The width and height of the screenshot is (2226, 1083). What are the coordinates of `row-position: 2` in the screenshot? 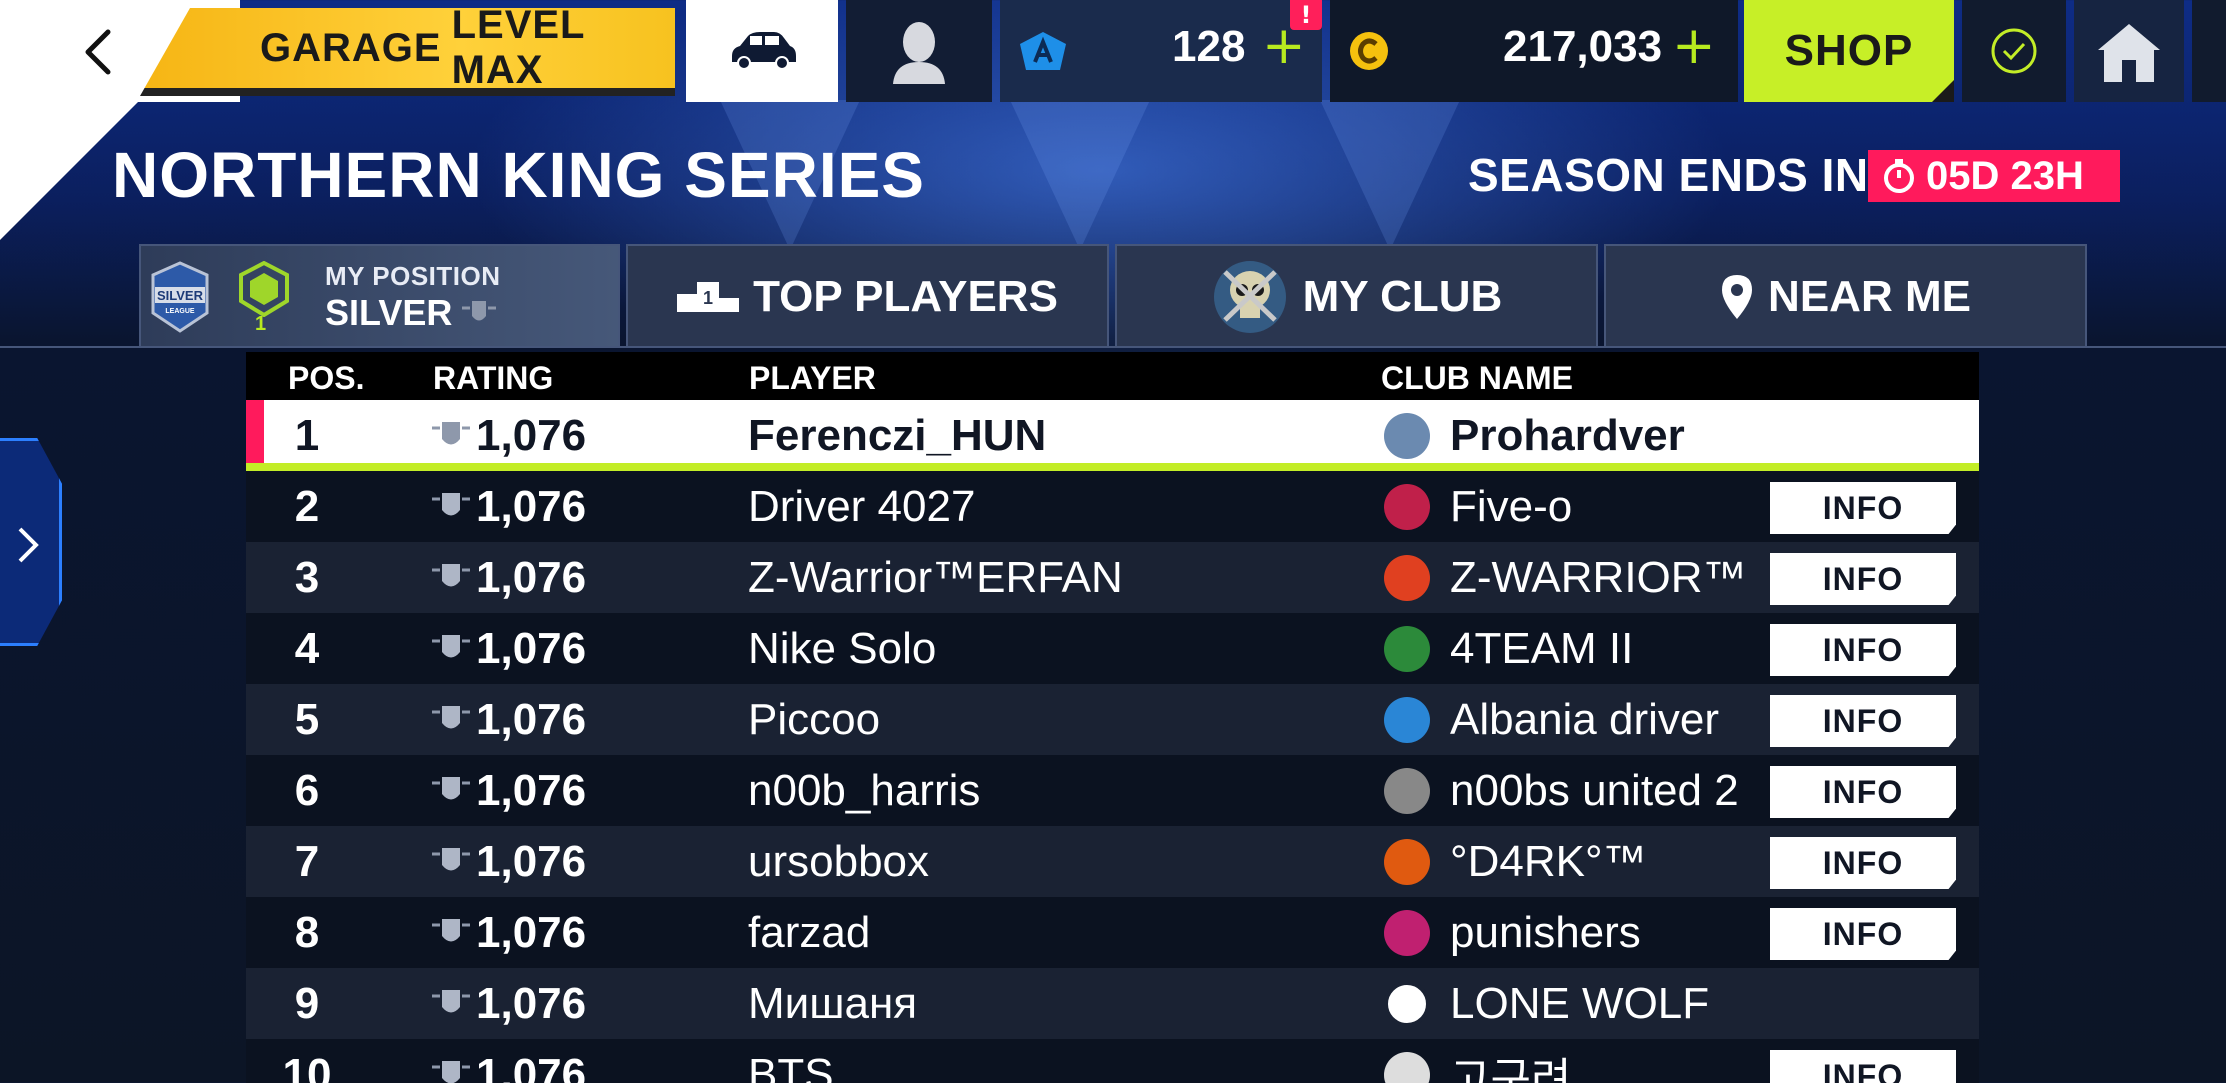 It's located at (307, 506).